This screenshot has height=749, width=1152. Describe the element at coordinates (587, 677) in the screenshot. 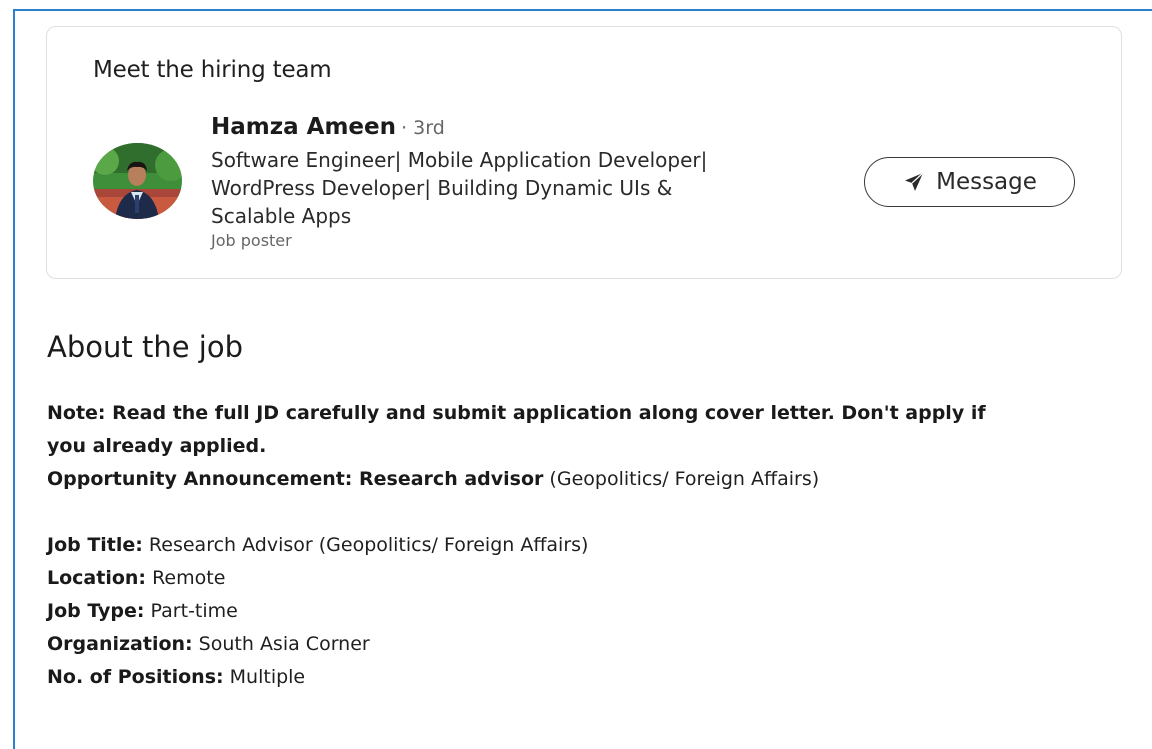

I see `detail-row: No. of Positions: Multiple` at that location.